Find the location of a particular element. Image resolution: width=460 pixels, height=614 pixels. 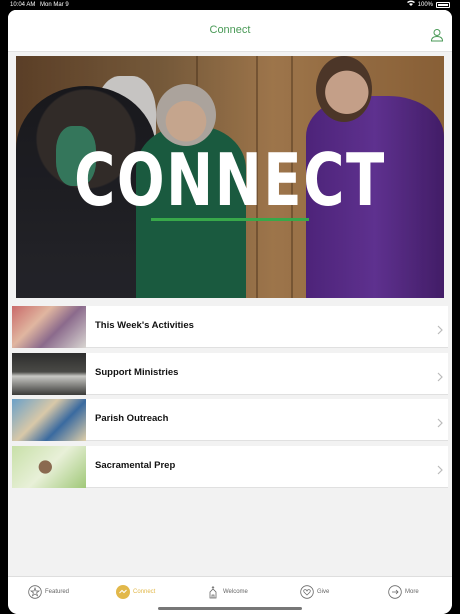

sacramental-prep-thumbnail is located at coordinates (49, 466).